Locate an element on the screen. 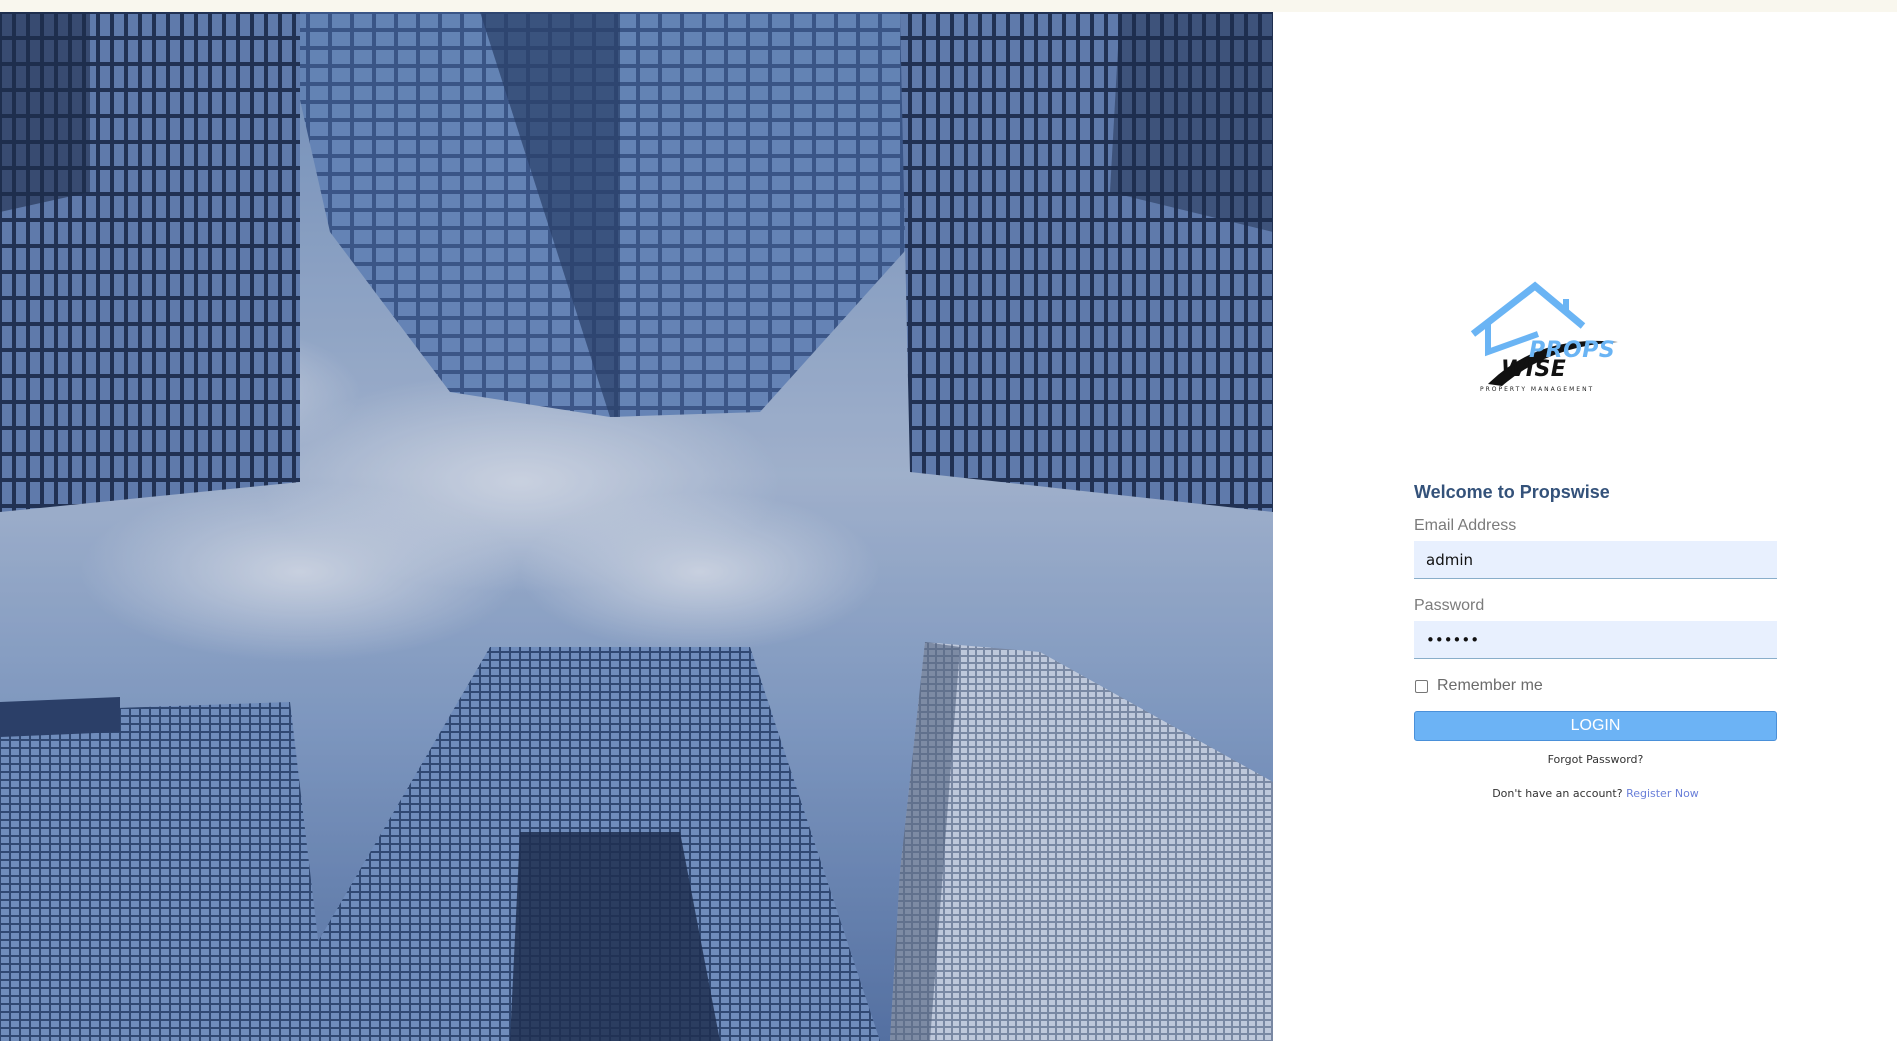 This screenshot has height=1041, width=1897. register-row: Don't have an account? Register Now is located at coordinates (1595, 793).